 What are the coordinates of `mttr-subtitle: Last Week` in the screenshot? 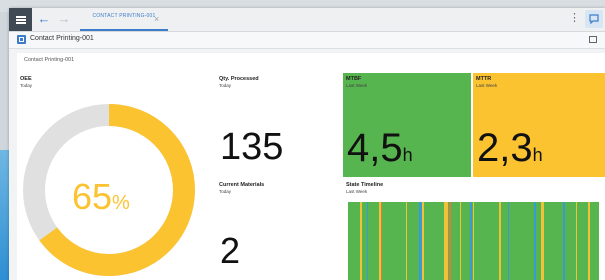 It's located at (487, 85).